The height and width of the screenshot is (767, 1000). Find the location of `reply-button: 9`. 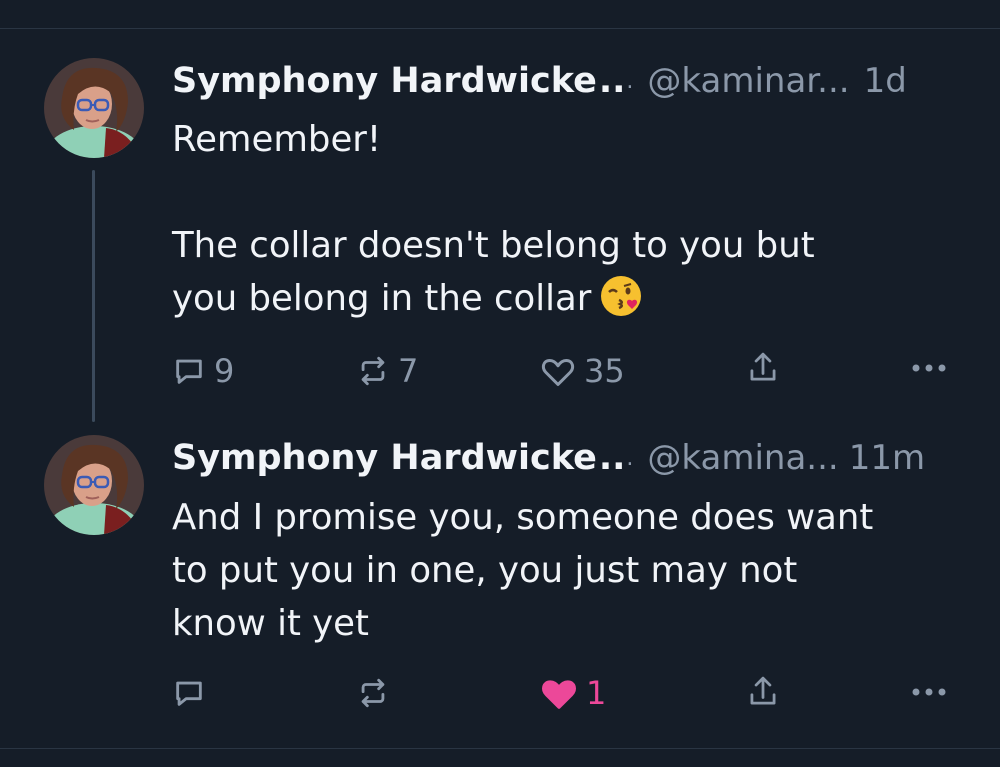

reply-button: 9 is located at coordinates (203, 371).